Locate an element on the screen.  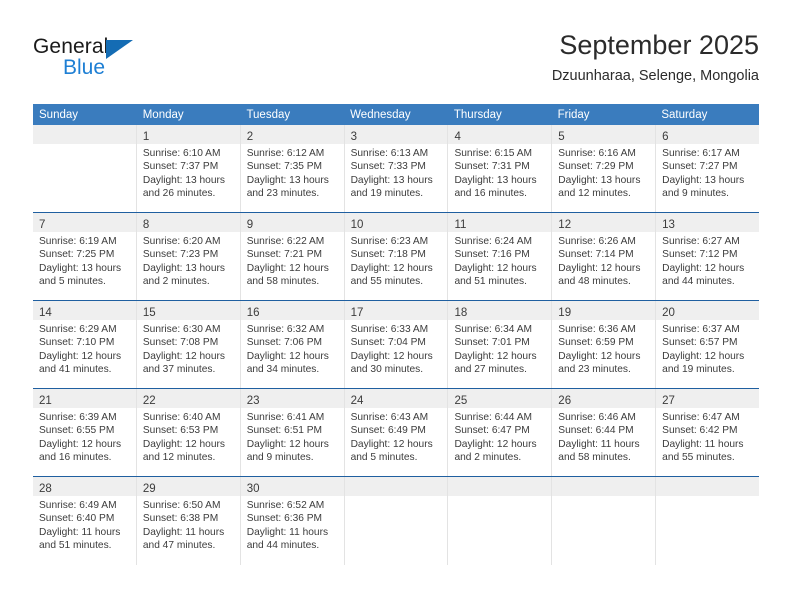
daylight-text-line2: and 58 minutes. is located at coordinates (594, 457).